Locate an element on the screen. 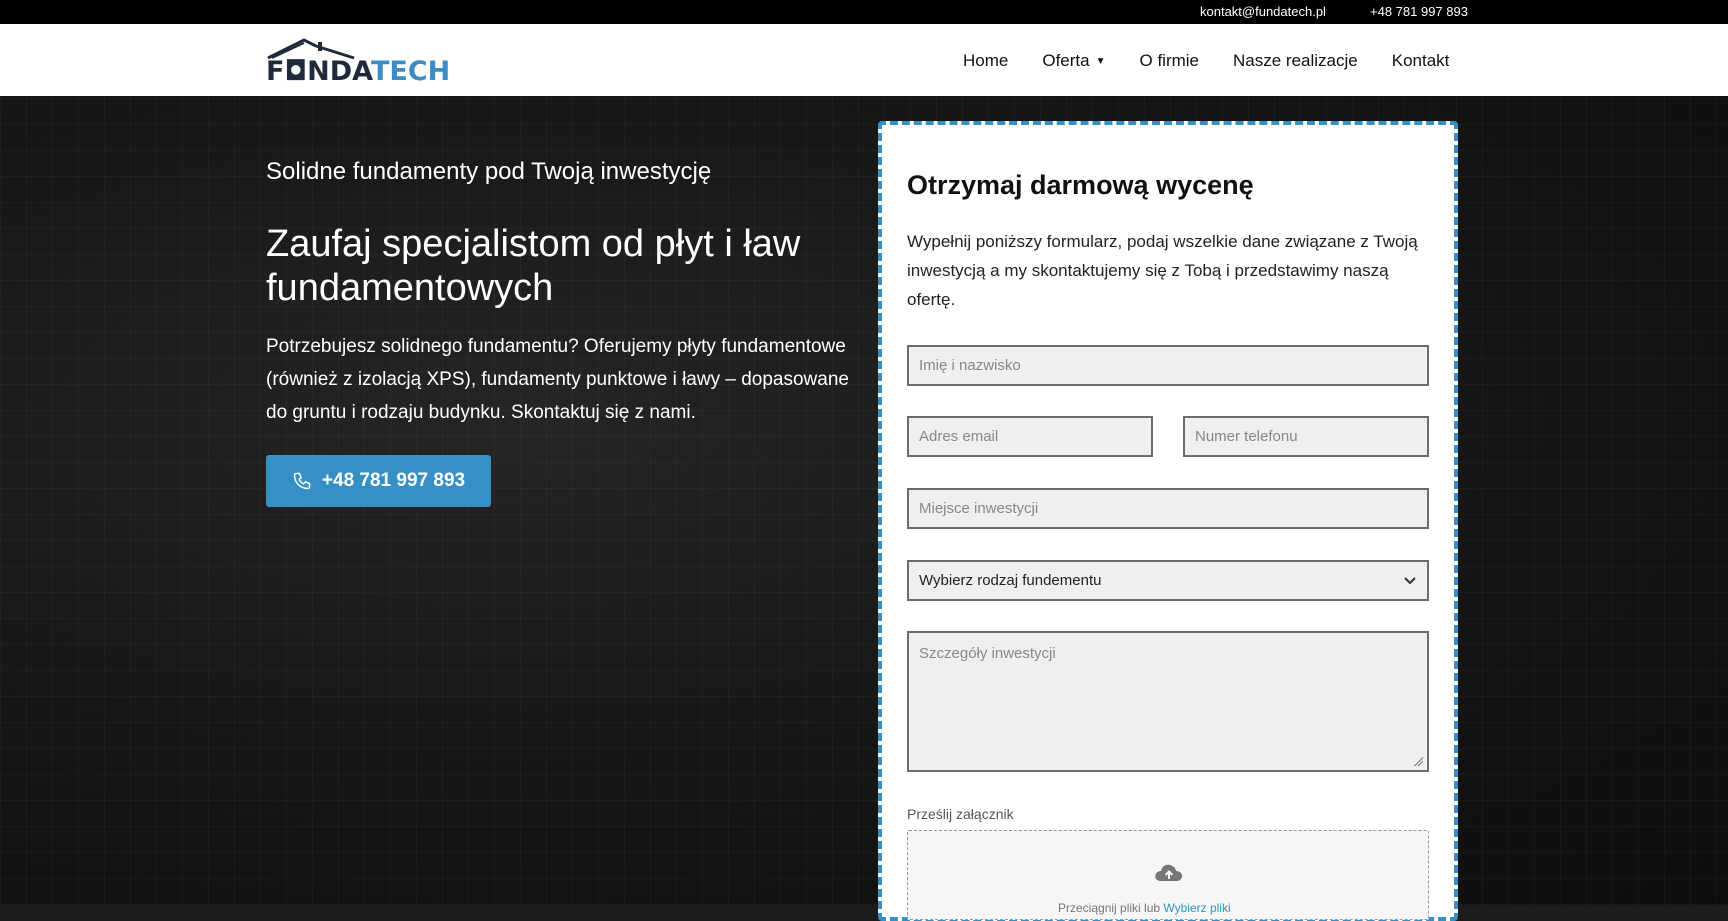 Image resolution: width=1728 pixels, height=921 pixels. caret-down-icon: ▼ is located at coordinates (1100, 61).